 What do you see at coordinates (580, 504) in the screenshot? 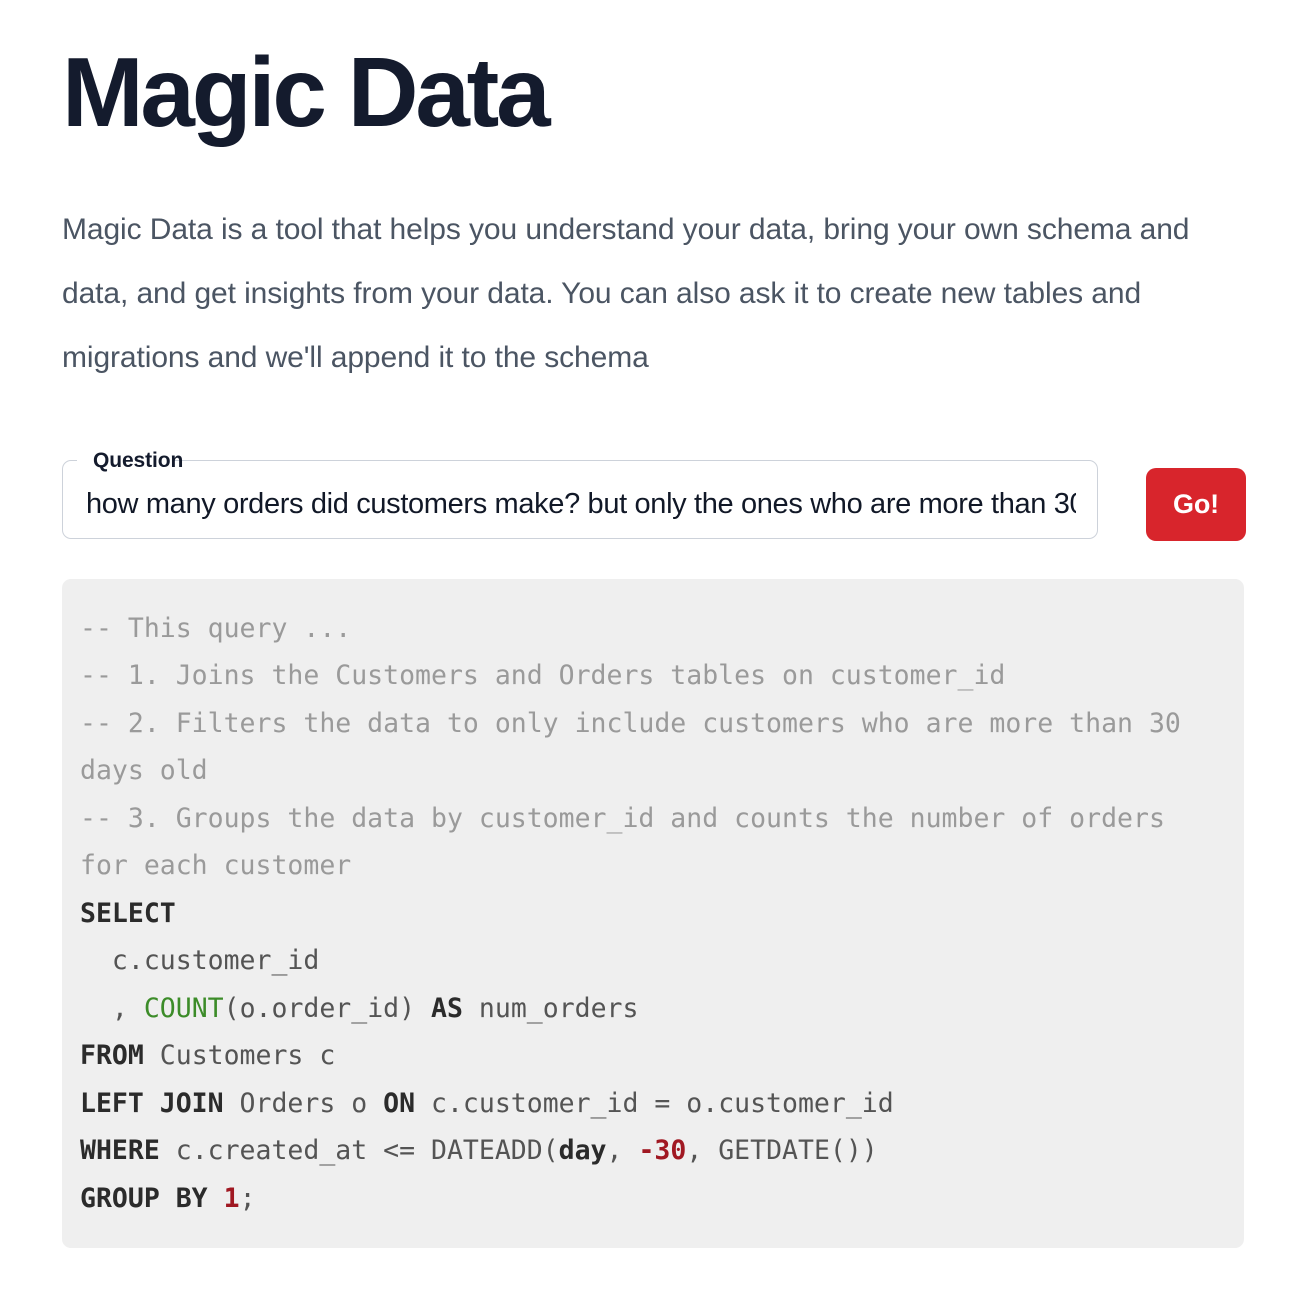
I see `question-input` at bounding box center [580, 504].